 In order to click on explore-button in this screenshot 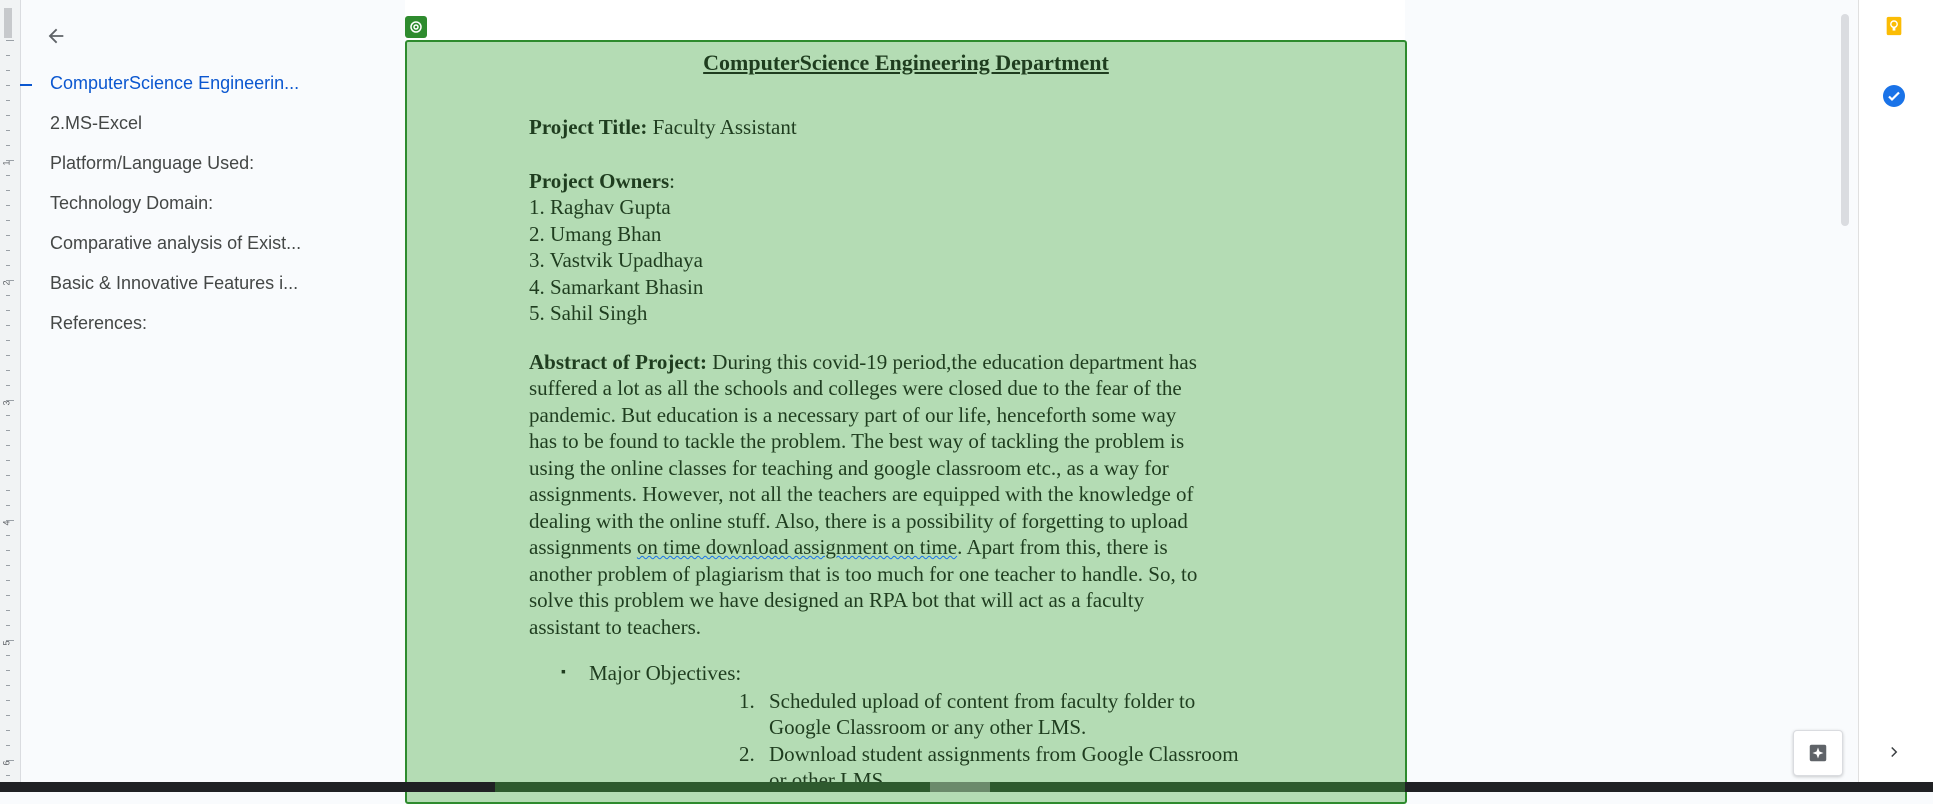, I will do `click(1818, 753)`.